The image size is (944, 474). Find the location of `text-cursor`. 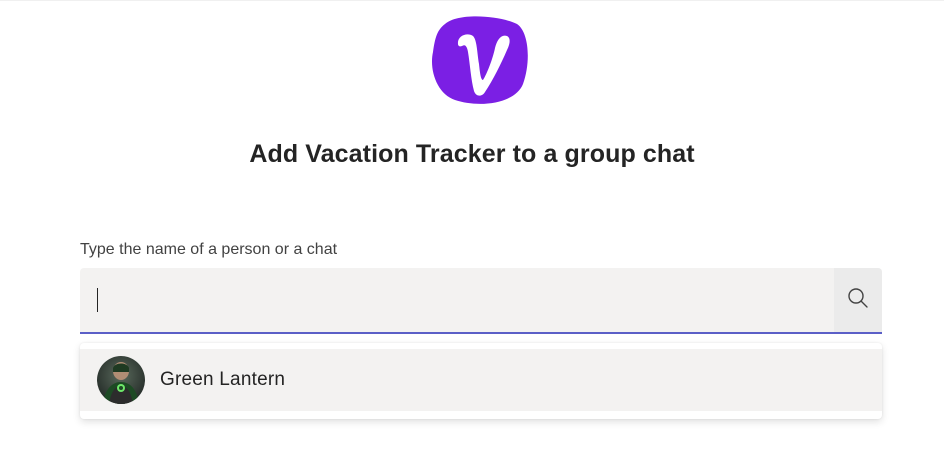

text-cursor is located at coordinates (97, 300).